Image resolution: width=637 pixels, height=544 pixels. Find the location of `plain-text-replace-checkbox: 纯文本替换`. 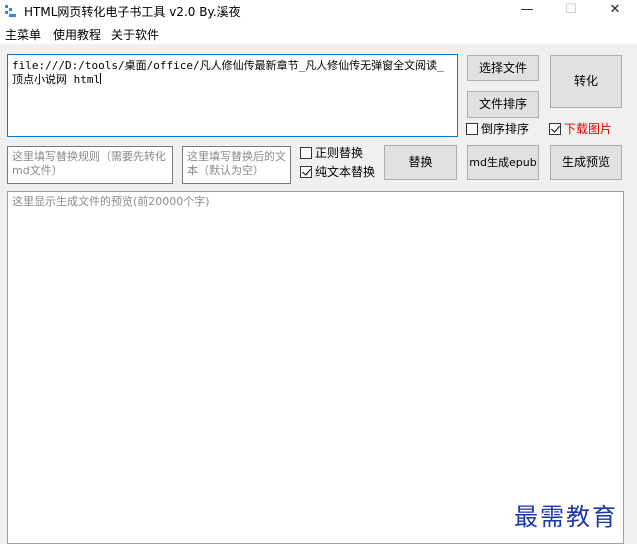

plain-text-replace-checkbox: 纯文本替换 is located at coordinates (337, 172).